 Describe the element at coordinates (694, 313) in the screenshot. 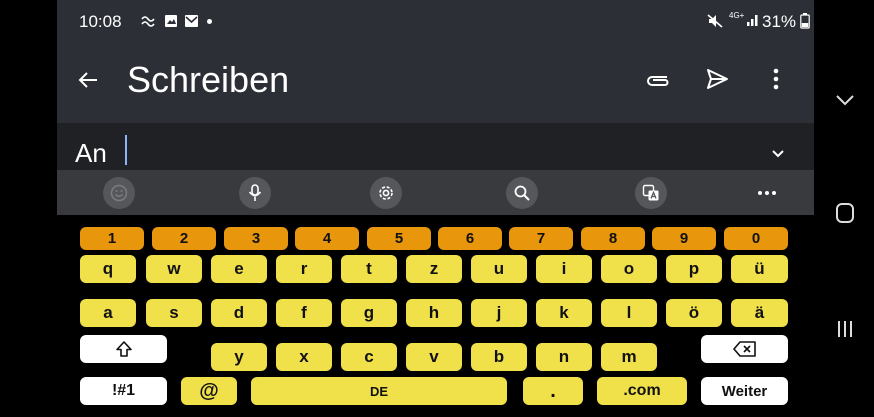

I see `key-o-umlaut: ö` at that location.